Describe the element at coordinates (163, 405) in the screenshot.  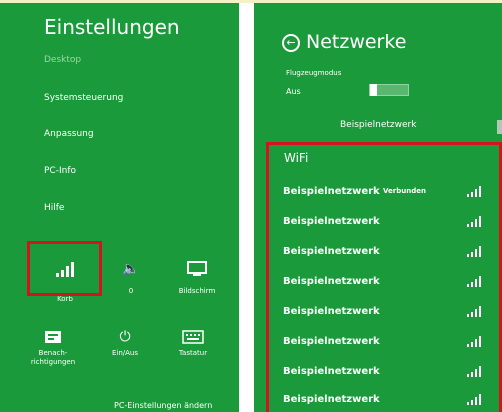
I see `change-pc-settings-link: PC-Einstellungen ändern` at that location.